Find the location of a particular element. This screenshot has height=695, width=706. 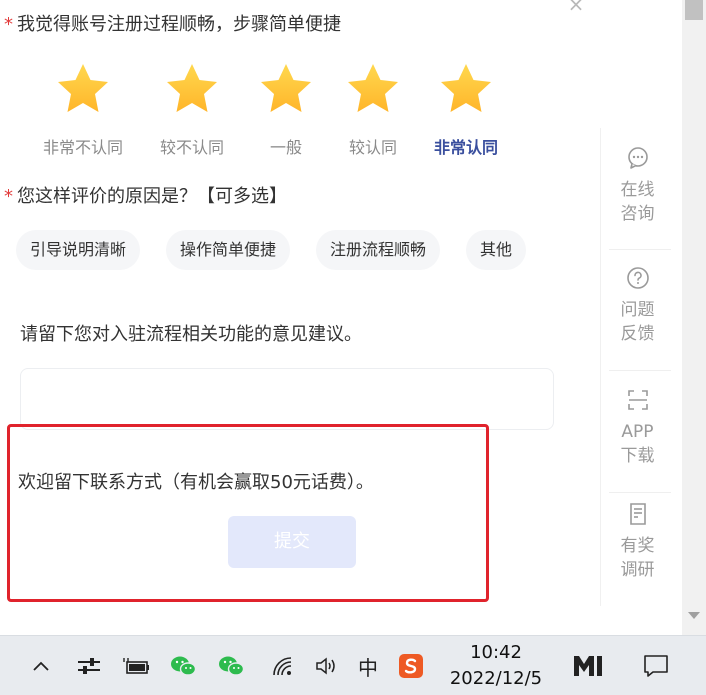

ime-language-button: 中 is located at coordinates (368, 665).